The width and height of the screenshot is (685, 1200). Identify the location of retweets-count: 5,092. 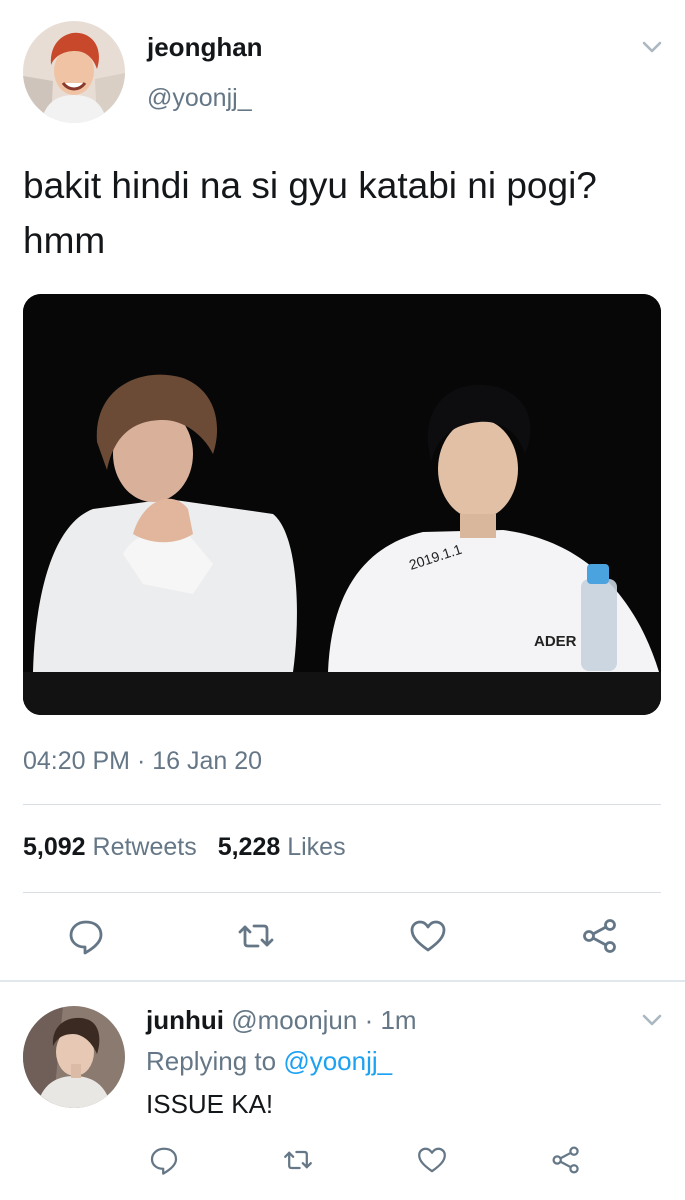
(54, 847).